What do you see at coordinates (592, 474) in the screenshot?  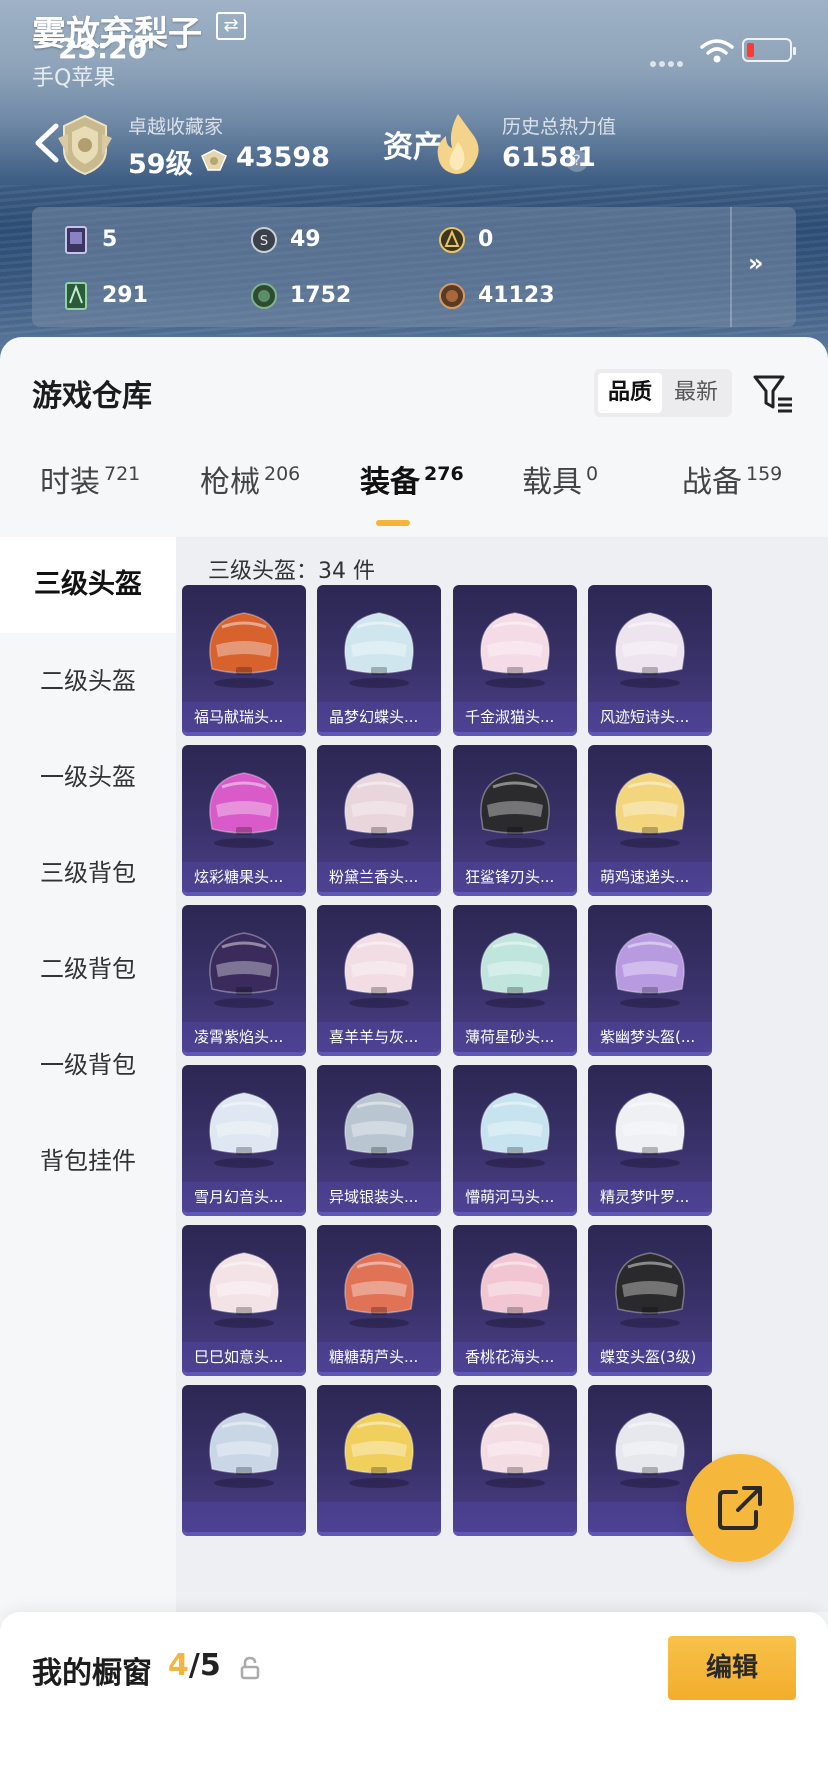 I see `tab-count: 0` at bounding box center [592, 474].